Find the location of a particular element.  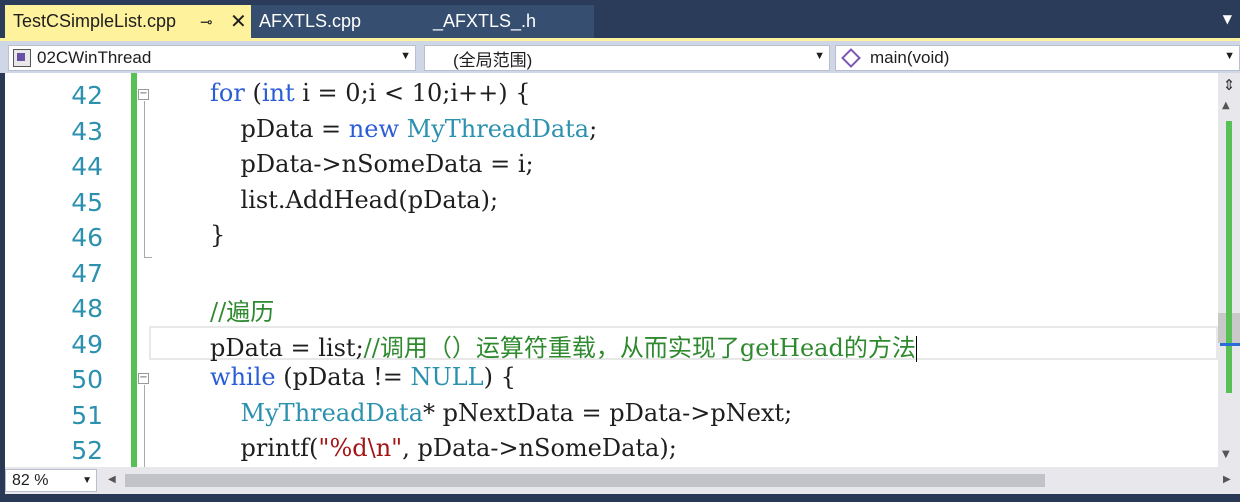

scroll-left-icon: ◀ is located at coordinates (112, 479).